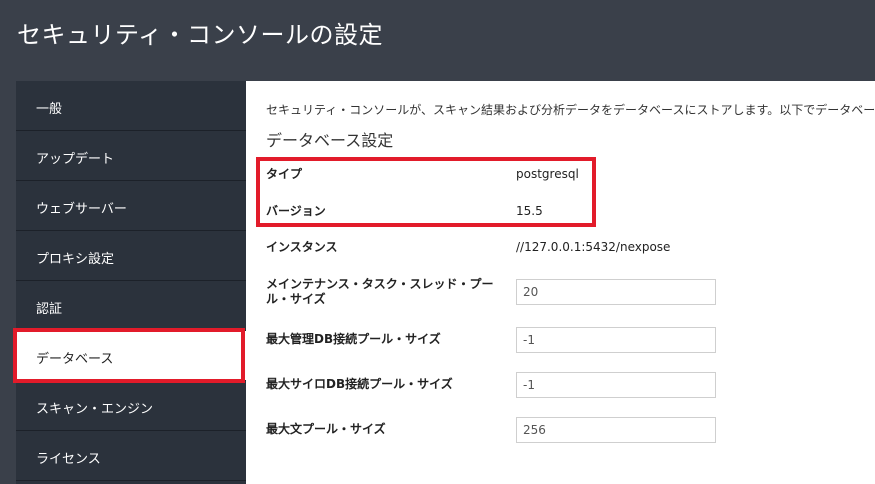  I want to click on max-silo-db-pool-label: 最大サイロDB接続プール・サイズ, so click(359, 384).